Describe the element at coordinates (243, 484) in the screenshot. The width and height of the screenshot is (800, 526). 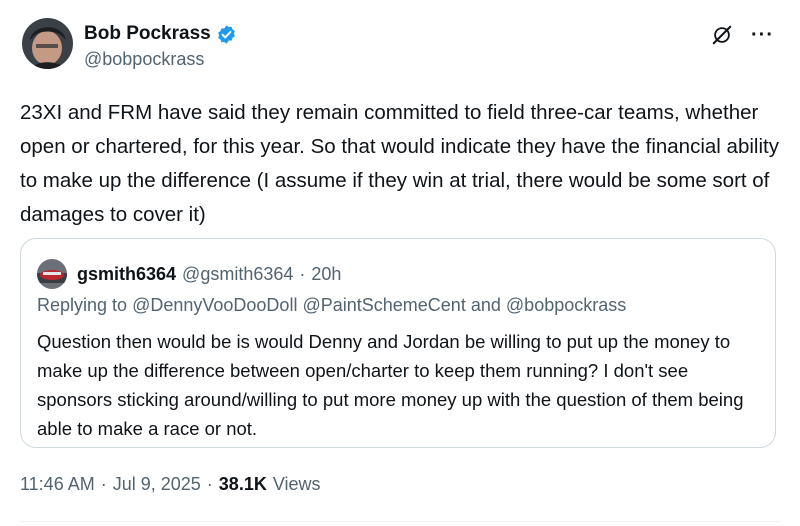
I see `views-count: 38.1K` at that location.